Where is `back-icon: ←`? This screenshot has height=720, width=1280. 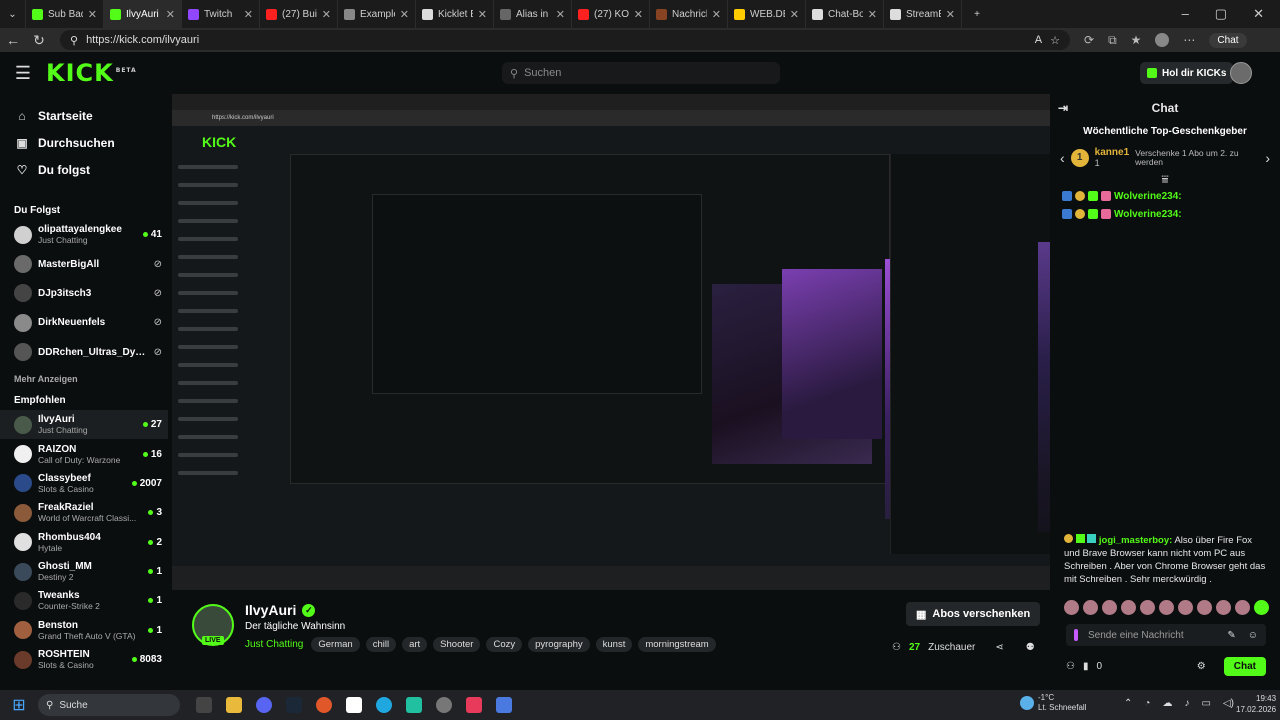 back-icon: ← is located at coordinates (13, 40).